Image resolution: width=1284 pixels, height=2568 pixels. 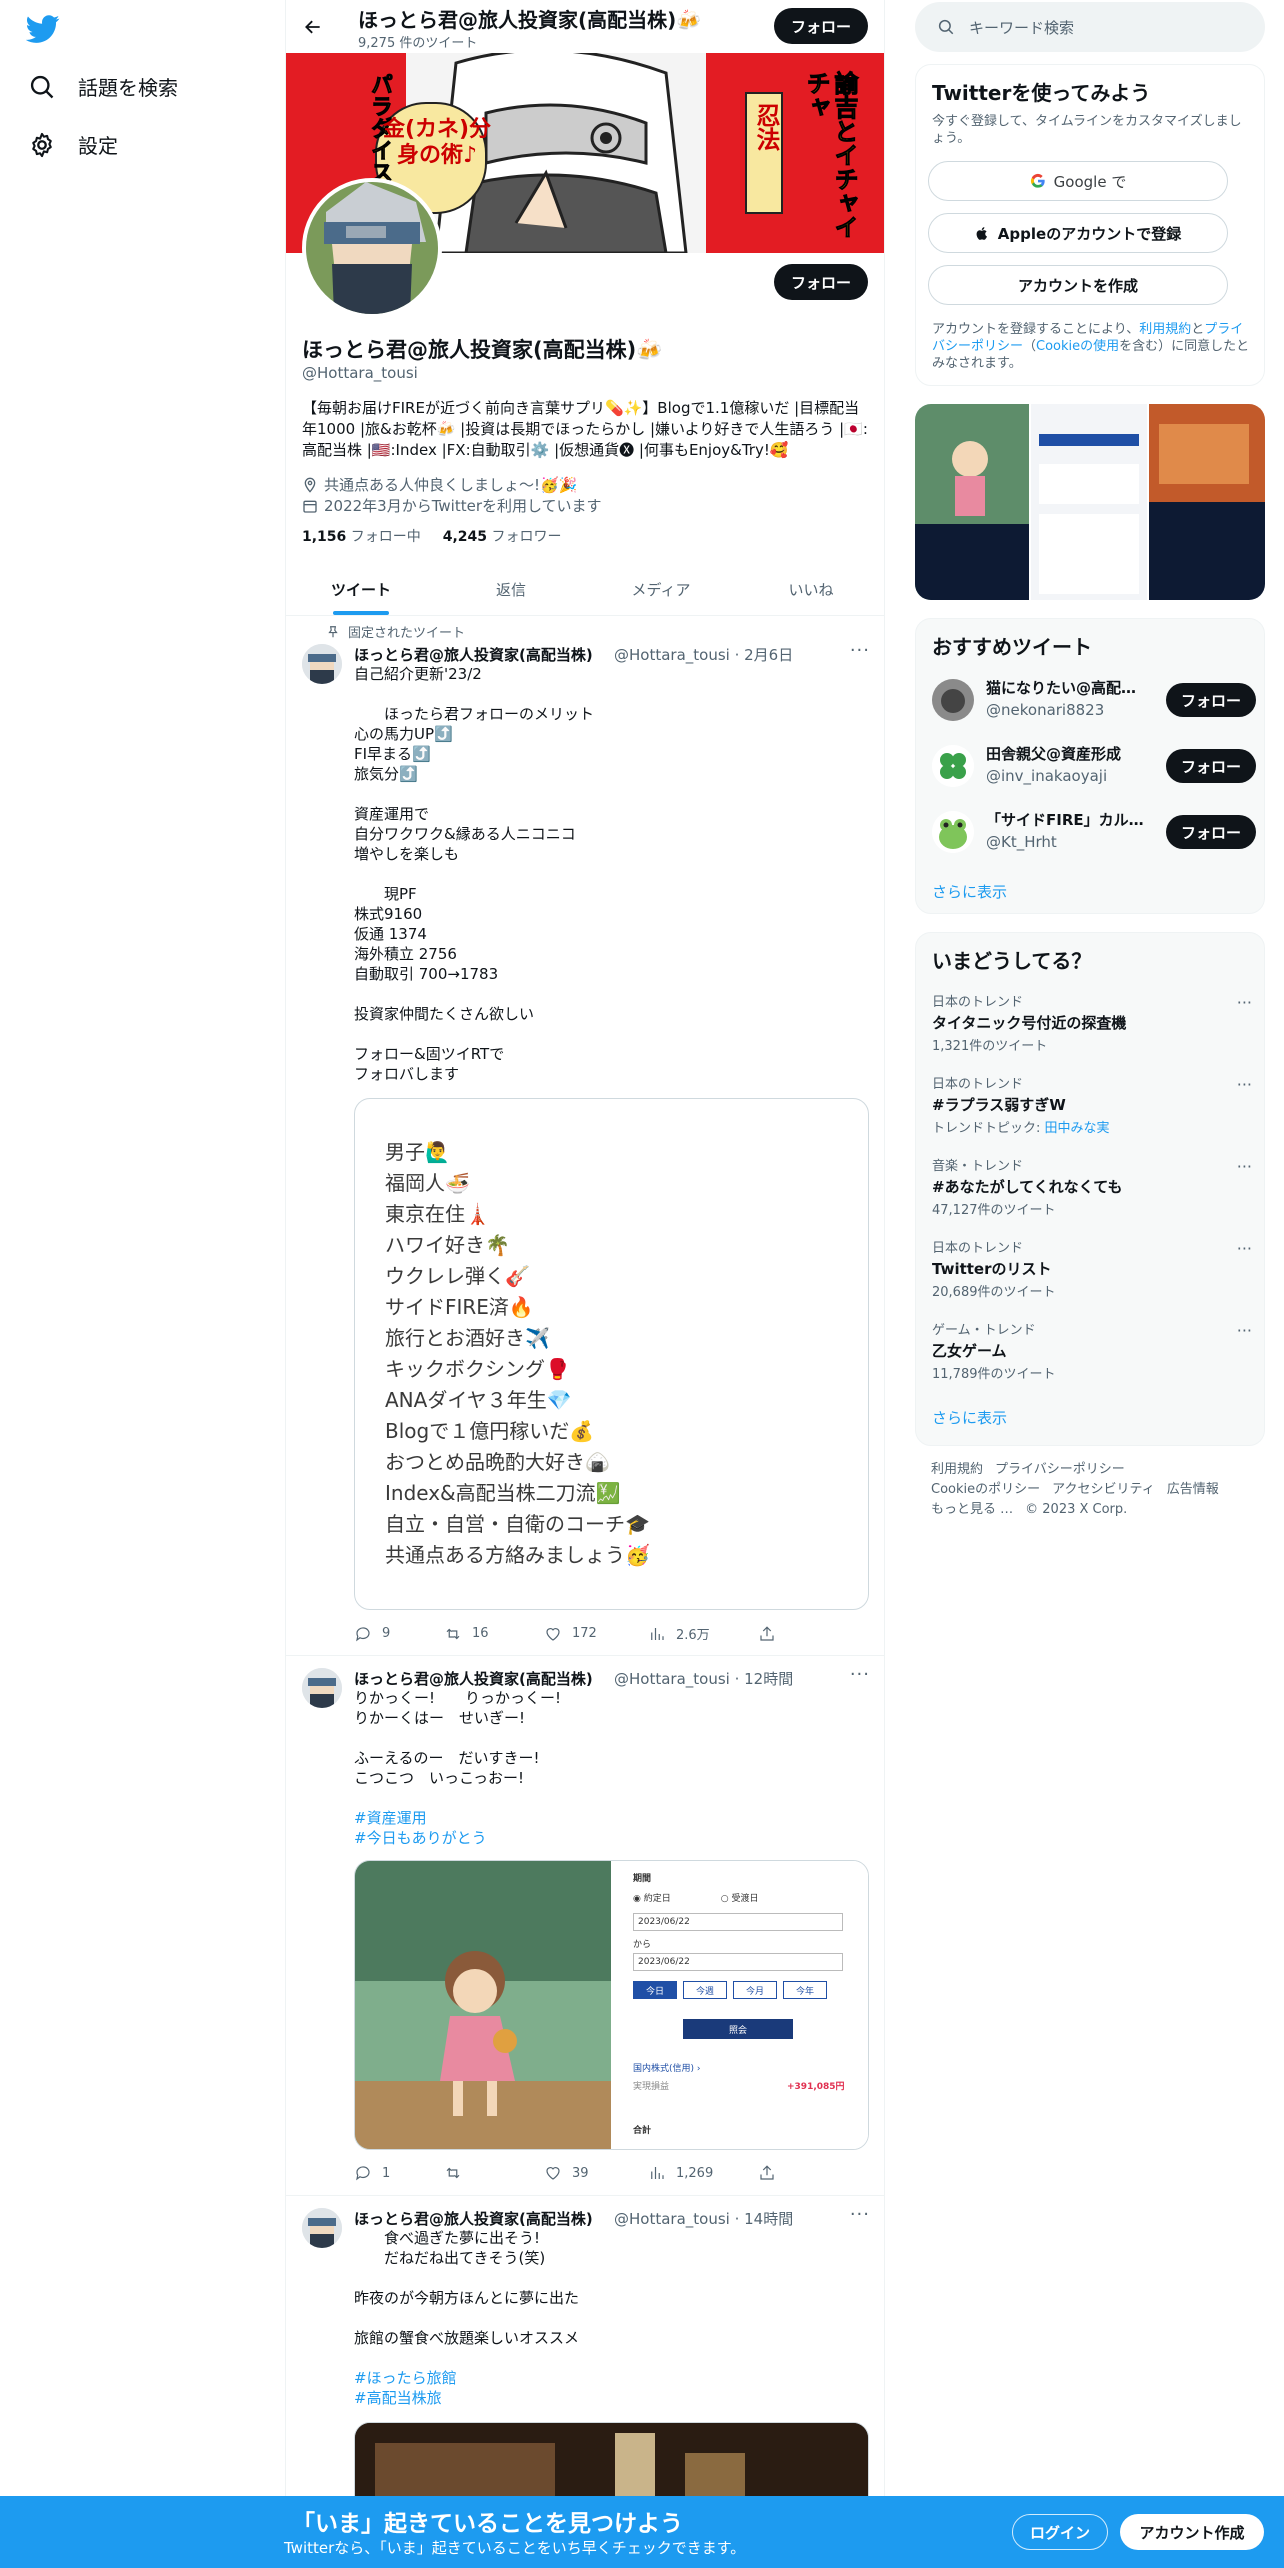 I want to click on heart-icon, so click(x=553, y=2173).